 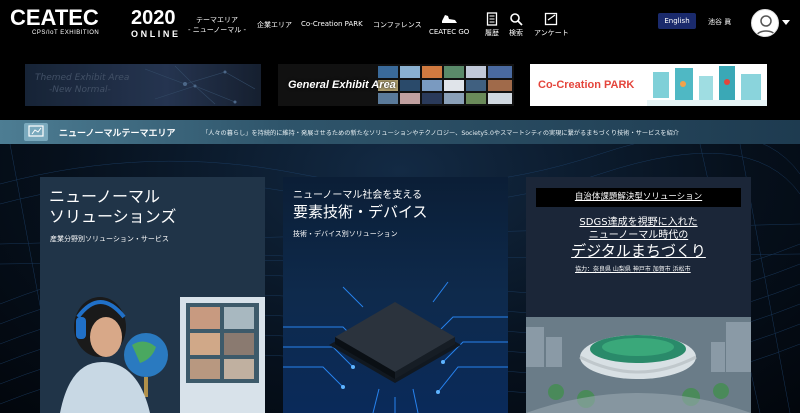 What do you see at coordinates (360, 212) in the screenshot?
I see `card2-title: 要素技術・デバイス` at bounding box center [360, 212].